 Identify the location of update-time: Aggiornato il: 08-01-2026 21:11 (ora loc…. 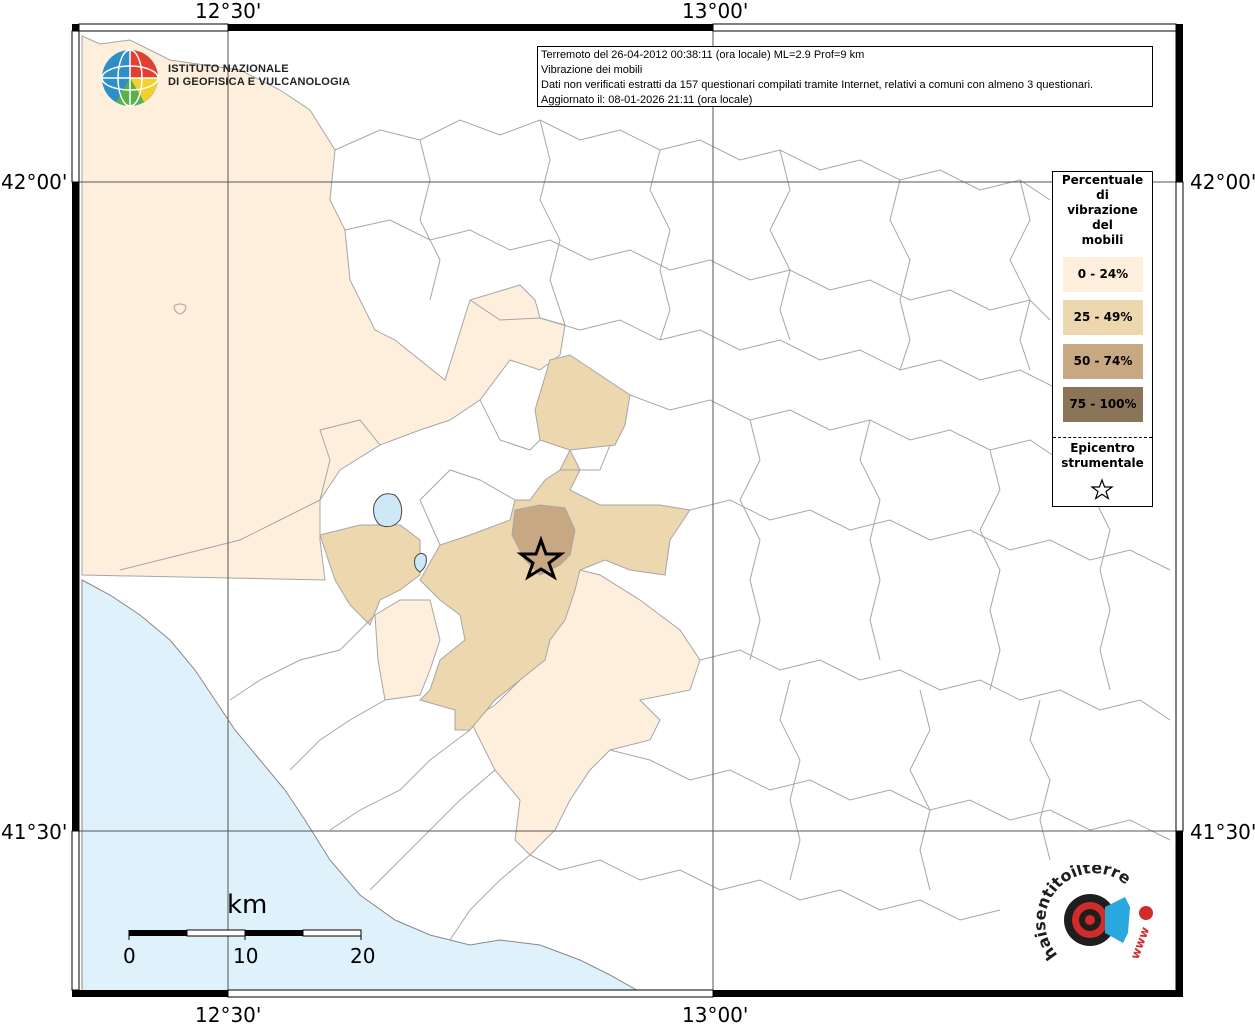
(647, 100).